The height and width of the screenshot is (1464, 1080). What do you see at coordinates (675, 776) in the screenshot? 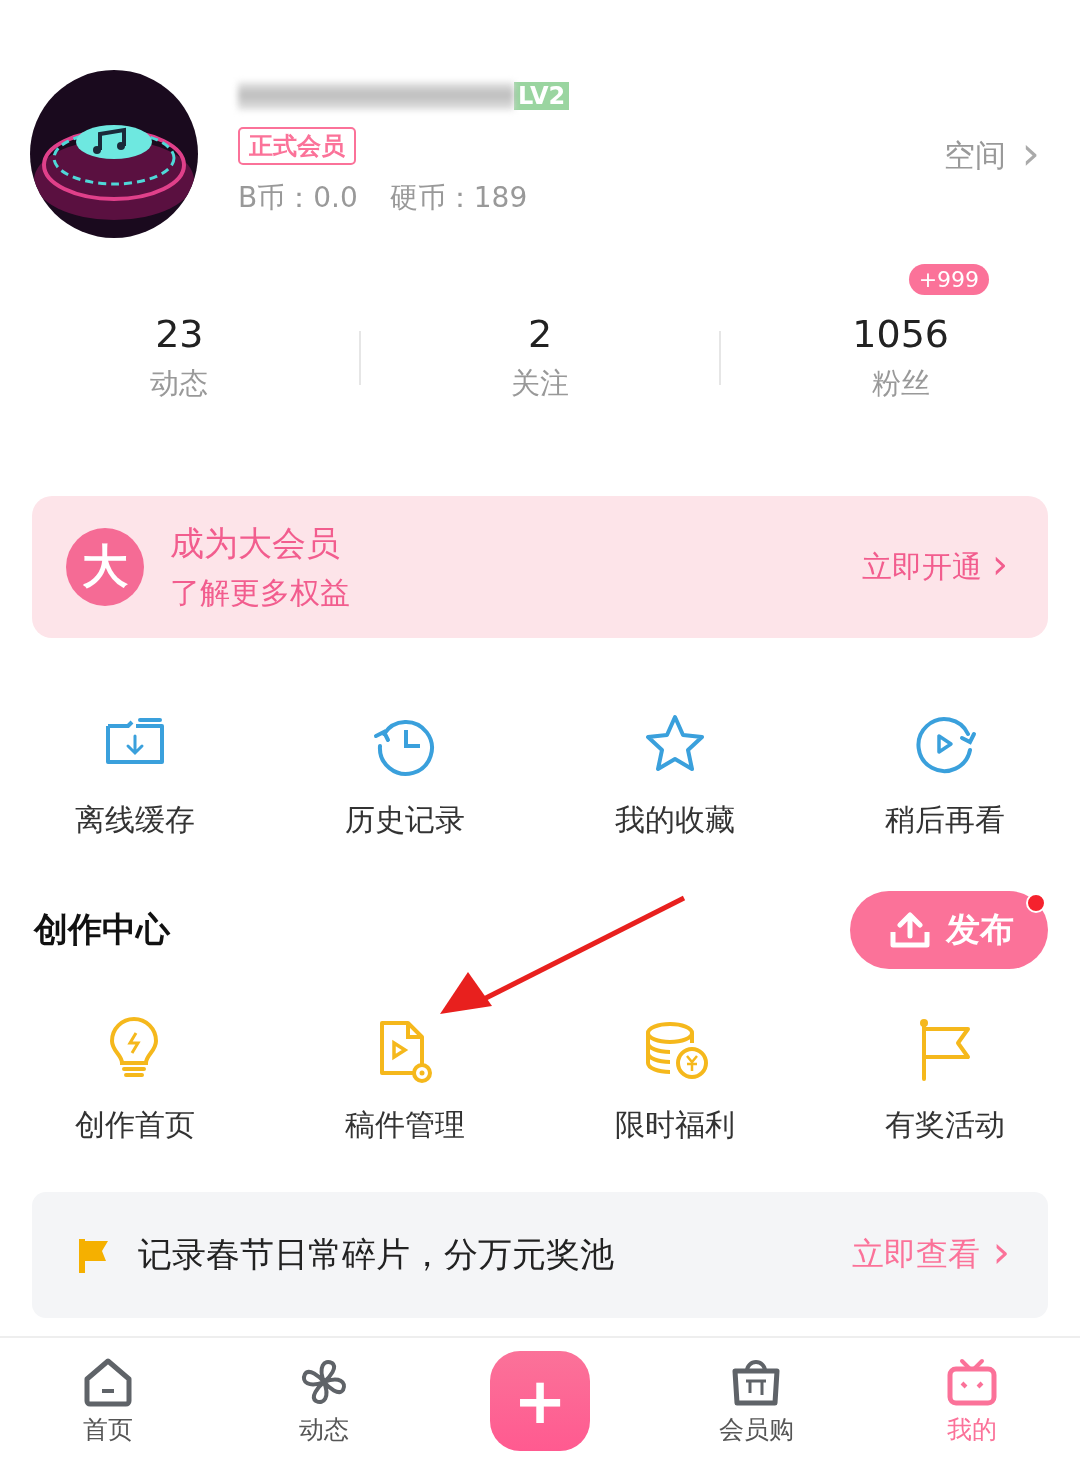
I see `shortcut-item: 我的收藏` at bounding box center [675, 776].